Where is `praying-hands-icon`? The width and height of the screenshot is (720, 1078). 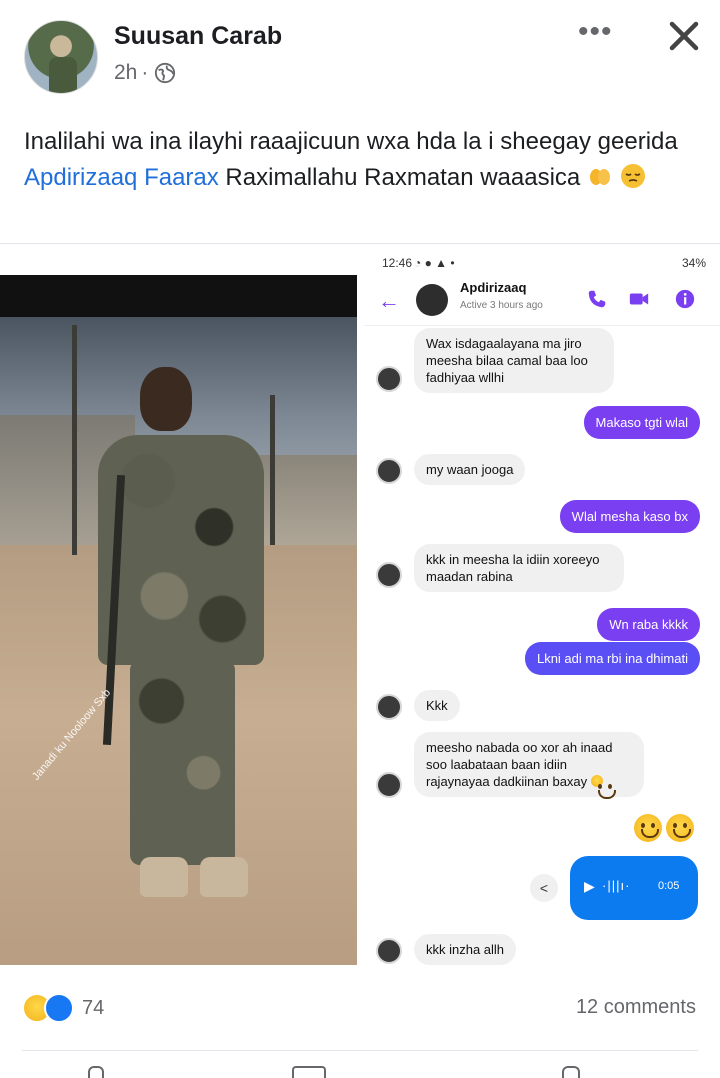
praying-hands-icon is located at coordinates (599, 177).